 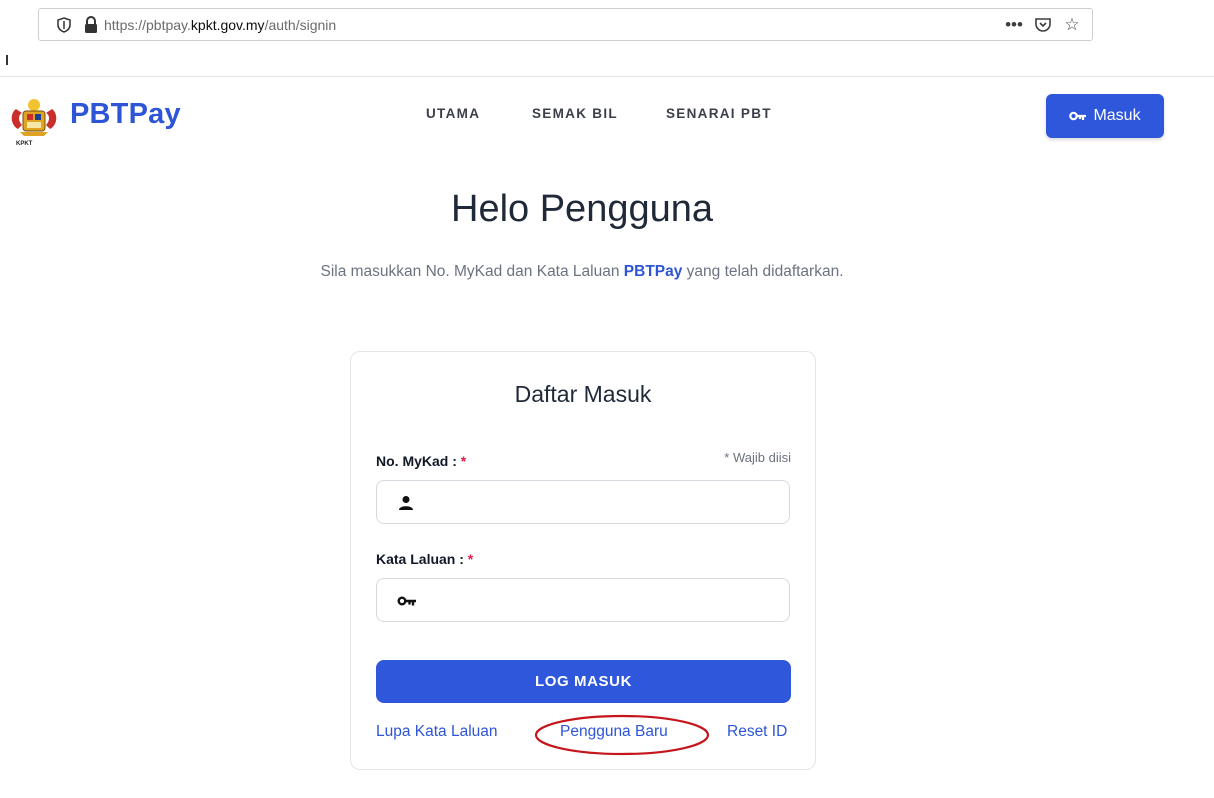 What do you see at coordinates (453, 113) in the screenshot?
I see `nav-link-utama: UTAMA` at bounding box center [453, 113].